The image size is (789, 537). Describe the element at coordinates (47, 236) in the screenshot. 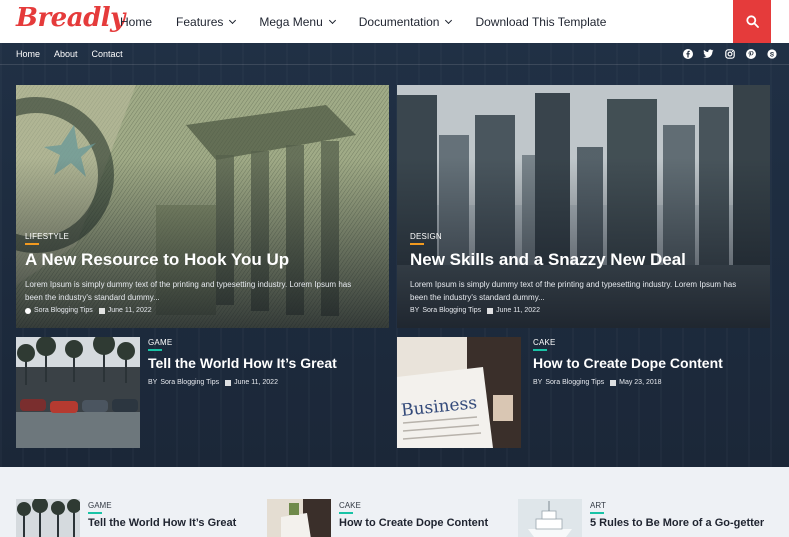

I see `post-tag: Lifestyle` at that location.